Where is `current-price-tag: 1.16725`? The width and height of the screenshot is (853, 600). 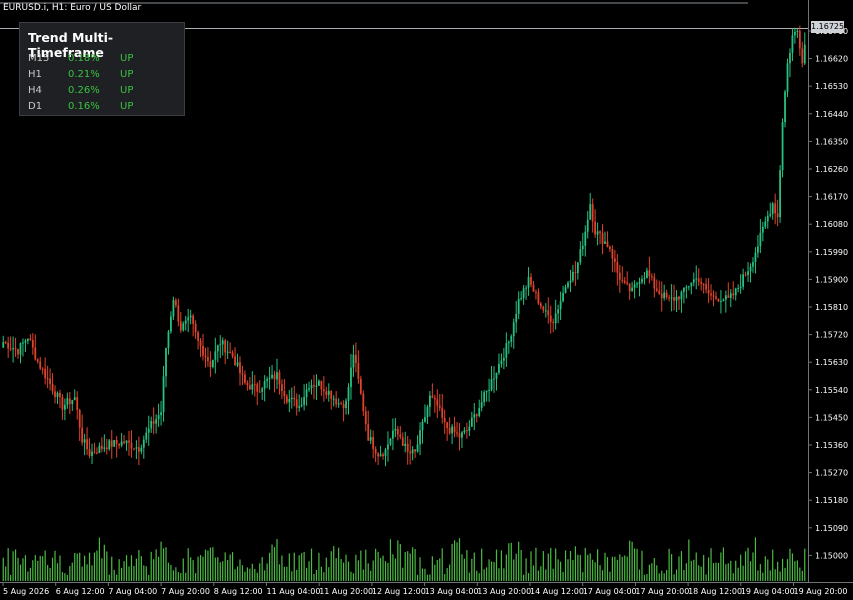
current-price-tag: 1.16725 is located at coordinates (828, 27).